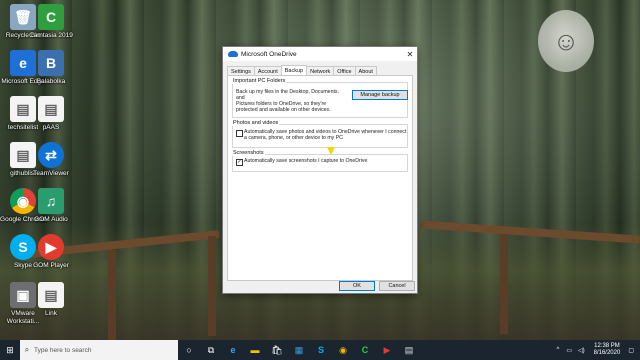 The width and height of the screenshot is (640, 360). I want to click on desktop-icon-teamviewer: ⇄ TeamViewer, so click(51, 160).